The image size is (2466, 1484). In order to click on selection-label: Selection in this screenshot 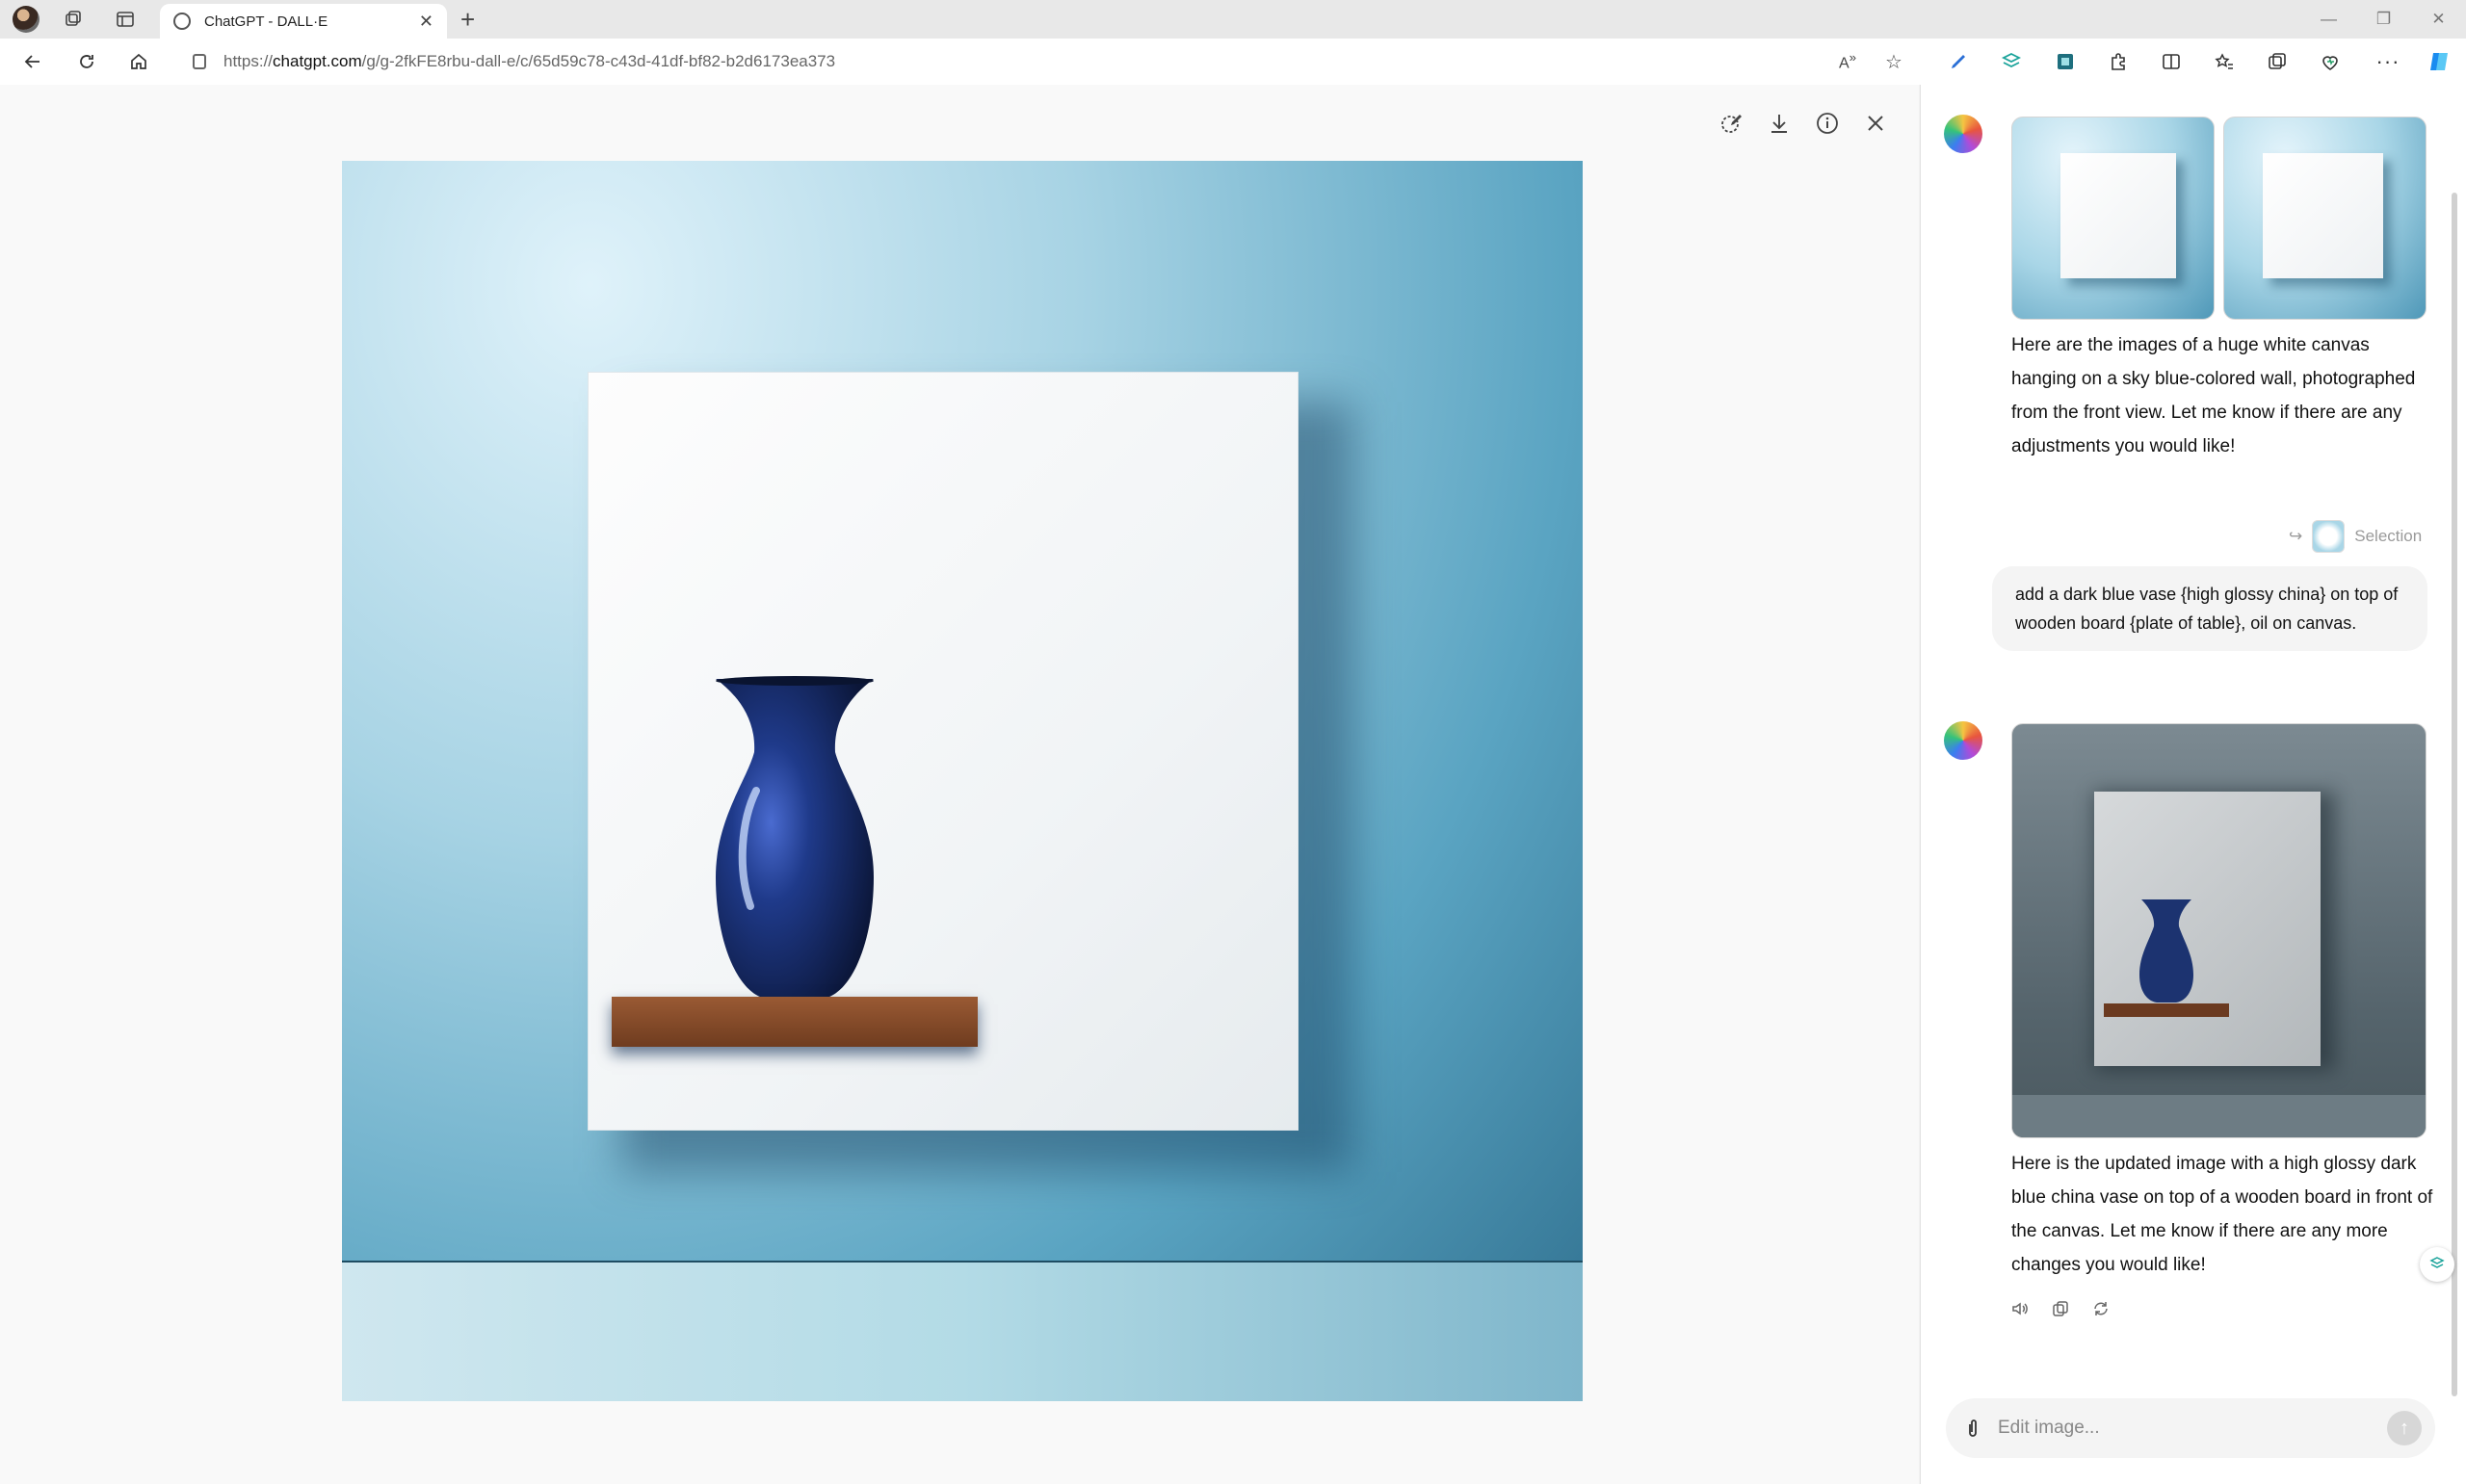, I will do `click(2388, 536)`.